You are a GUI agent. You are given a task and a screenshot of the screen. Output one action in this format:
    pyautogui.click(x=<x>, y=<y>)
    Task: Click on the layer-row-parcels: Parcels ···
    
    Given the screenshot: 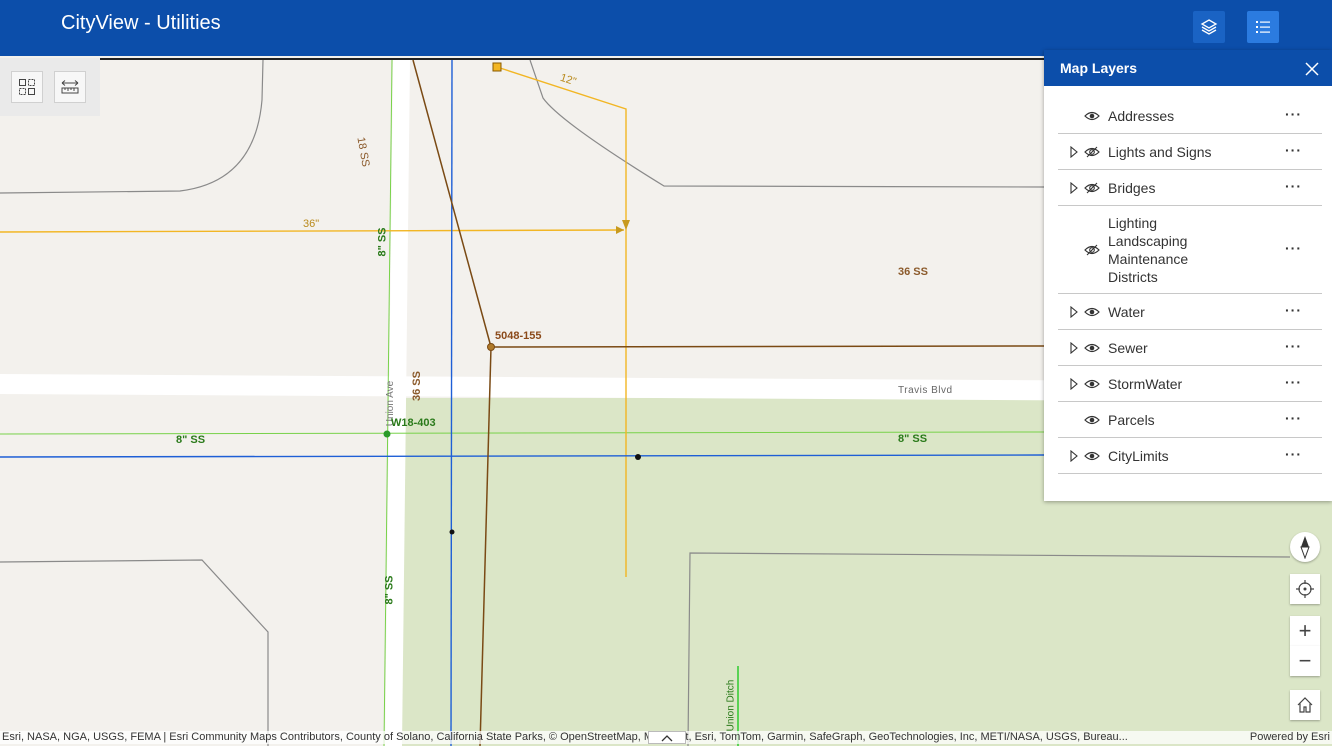 What is the action you would take?
    pyautogui.click(x=1190, y=420)
    